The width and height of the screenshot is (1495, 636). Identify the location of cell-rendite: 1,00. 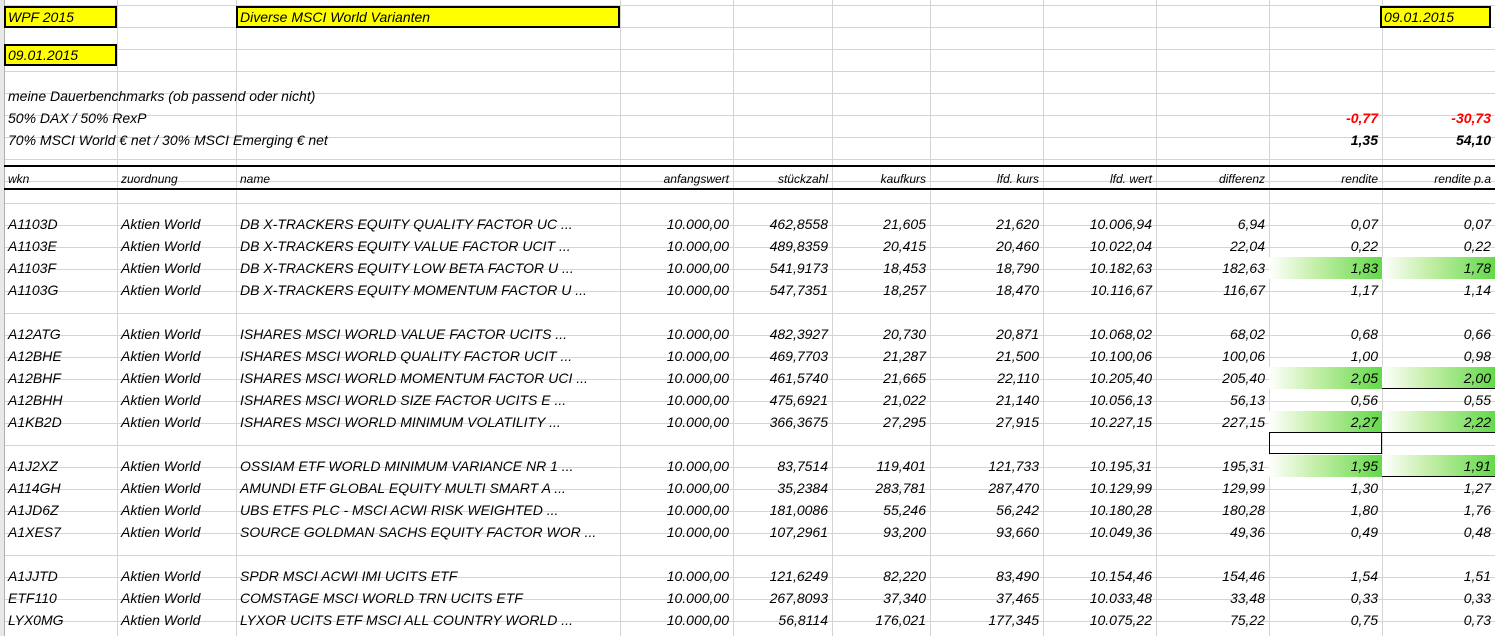
(1325, 356).